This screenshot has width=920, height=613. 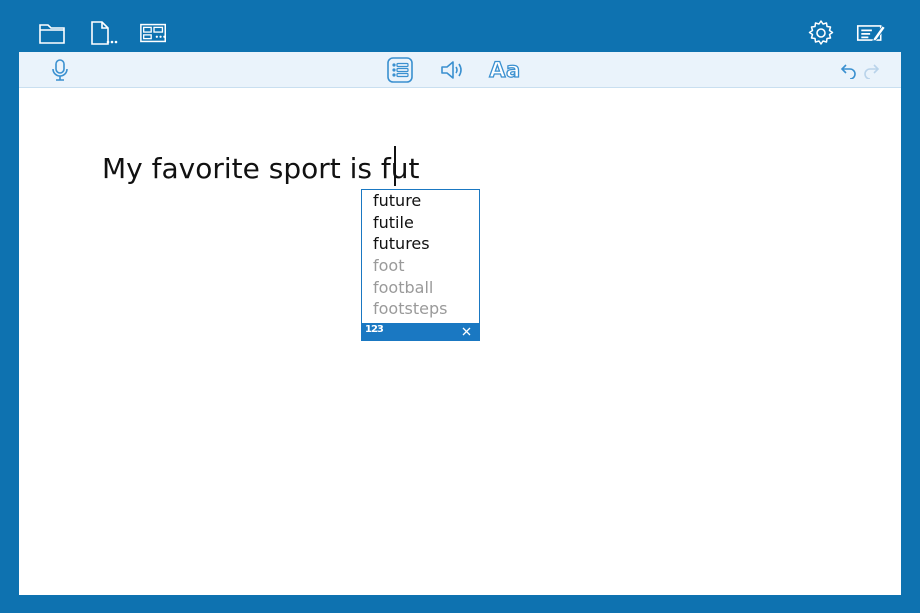 What do you see at coordinates (420, 309) in the screenshot?
I see `suggestion-item: footsteps` at bounding box center [420, 309].